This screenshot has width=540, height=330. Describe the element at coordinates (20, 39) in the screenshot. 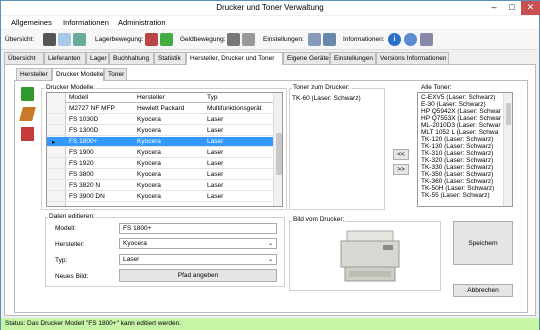

I see `uebersicht-label: Übersicht:` at that location.